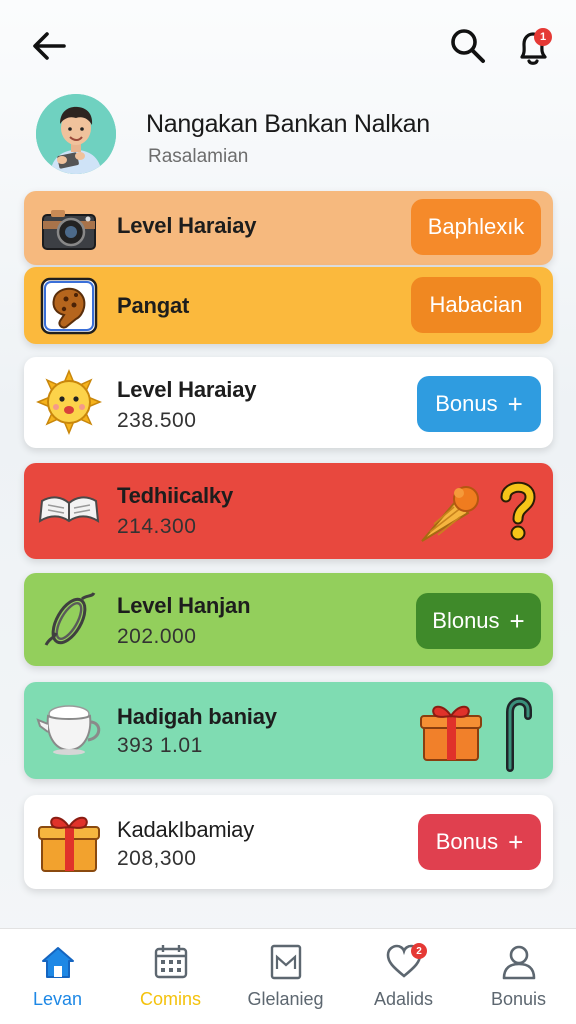 This screenshot has width=576, height=1024. I want to click on card-title: Tedhiicalky, so click(175, 495).